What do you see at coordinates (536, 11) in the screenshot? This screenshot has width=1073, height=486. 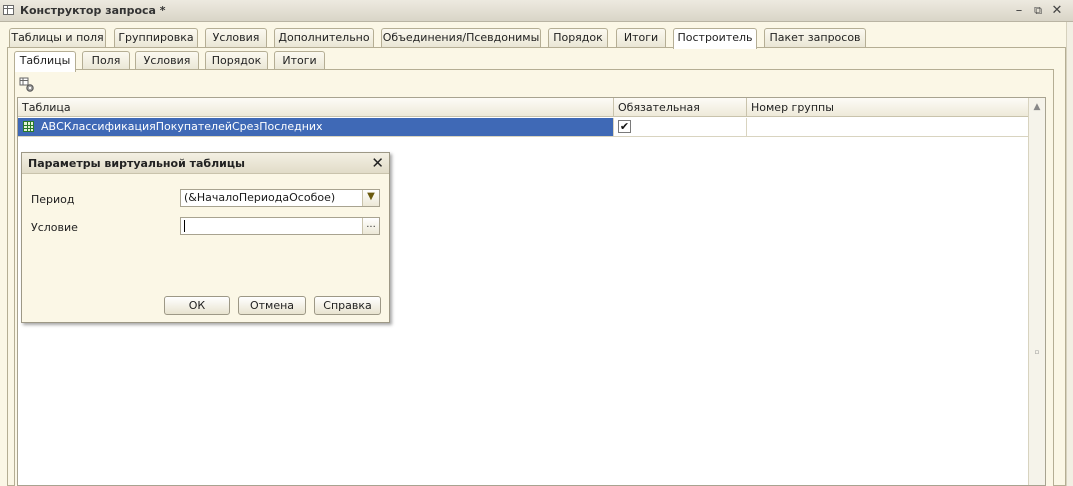 I see `window-titlebar: Конструктор запроса * – ⧉ ✕` at bounding box center [536, 11].